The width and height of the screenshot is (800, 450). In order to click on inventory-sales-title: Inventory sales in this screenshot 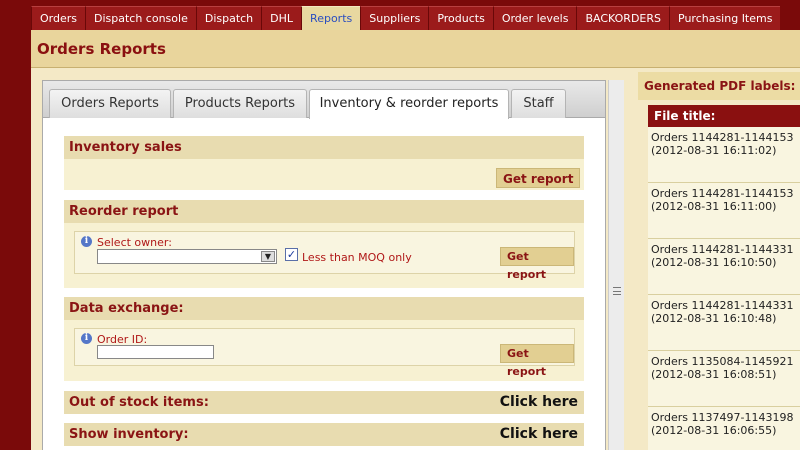, I will do `click(324, 147)`.